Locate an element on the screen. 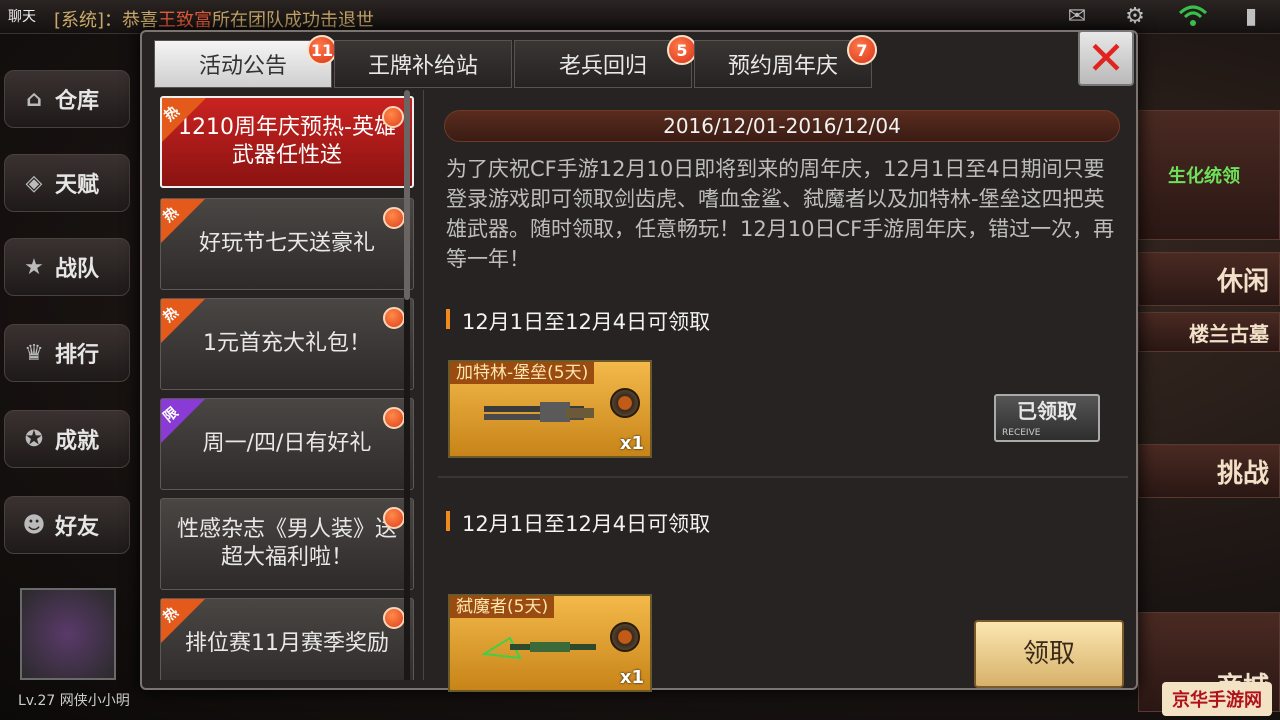 The image size is (1280, 720). warehouse-icon: ⌂ is located at coordinates (34, 99).